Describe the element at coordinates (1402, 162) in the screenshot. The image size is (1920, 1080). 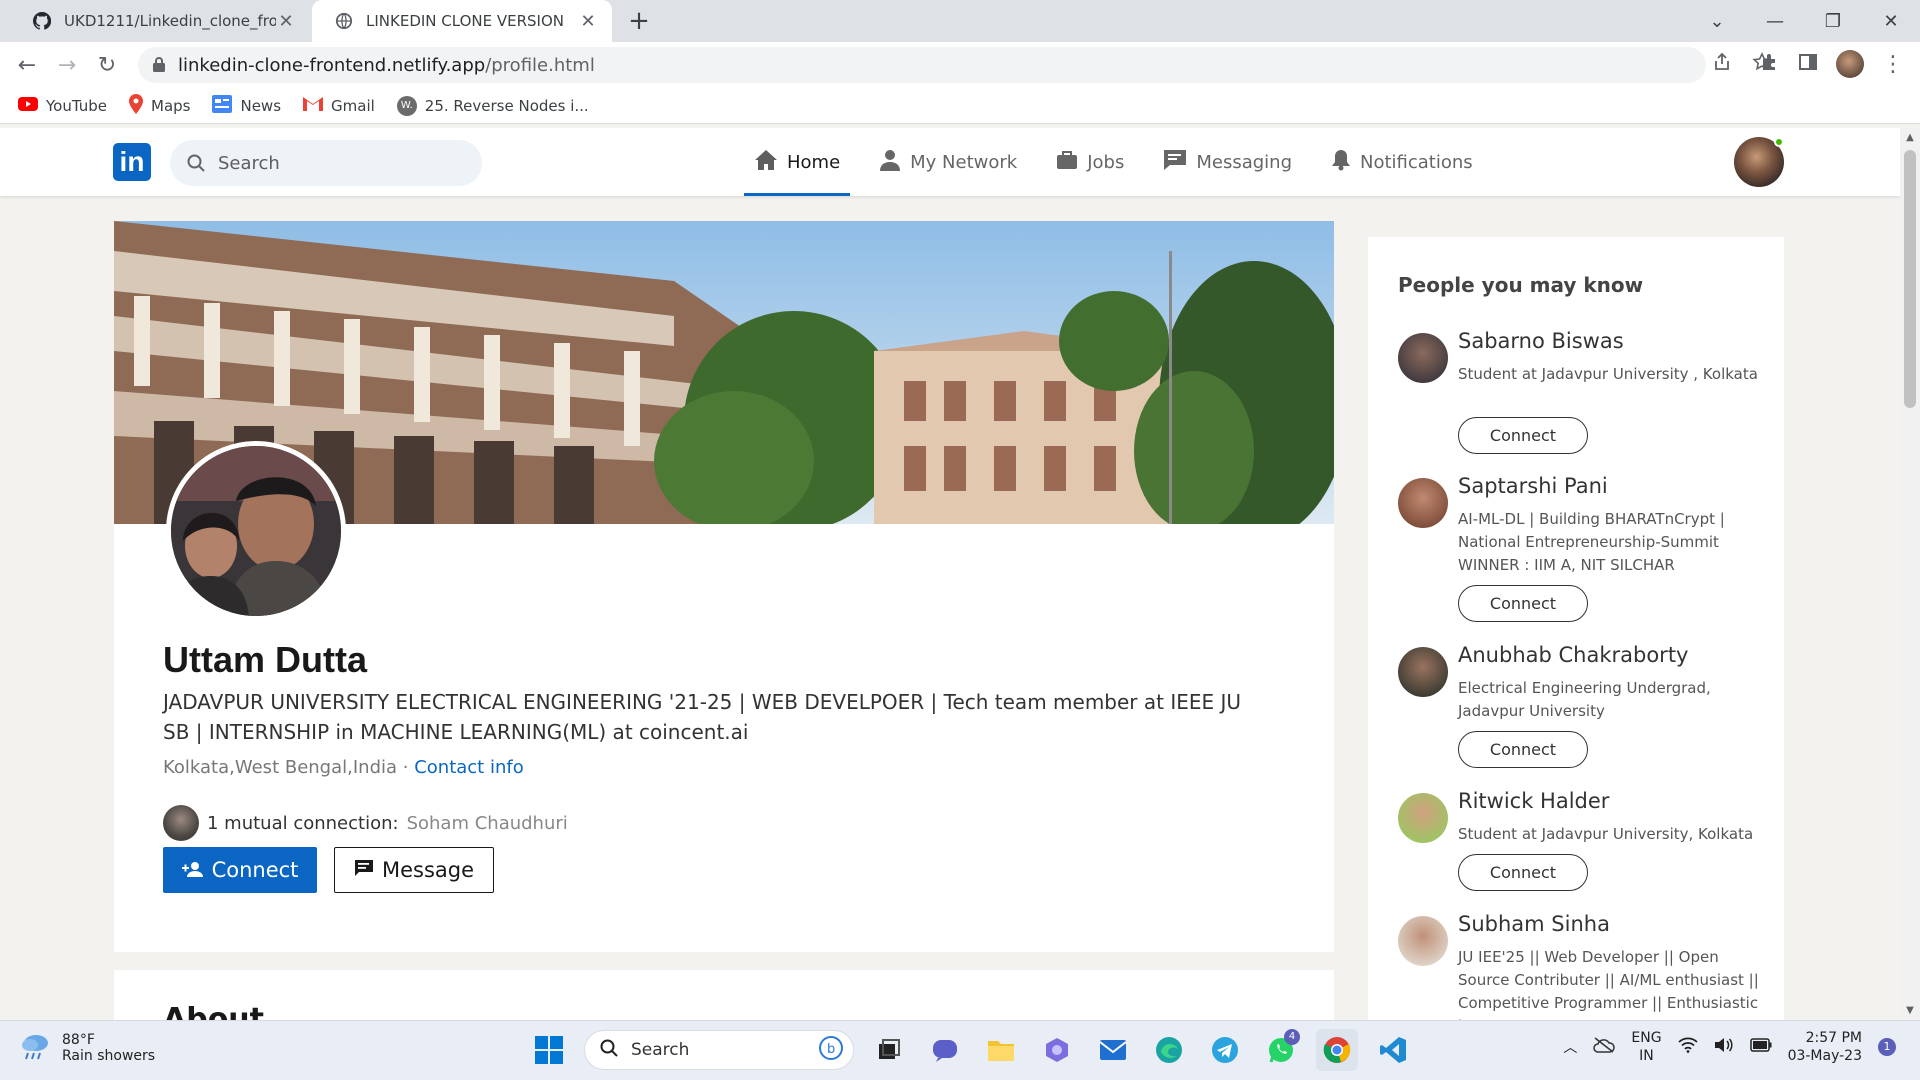
I see `nav-item-notifications: Notifications` at that location.